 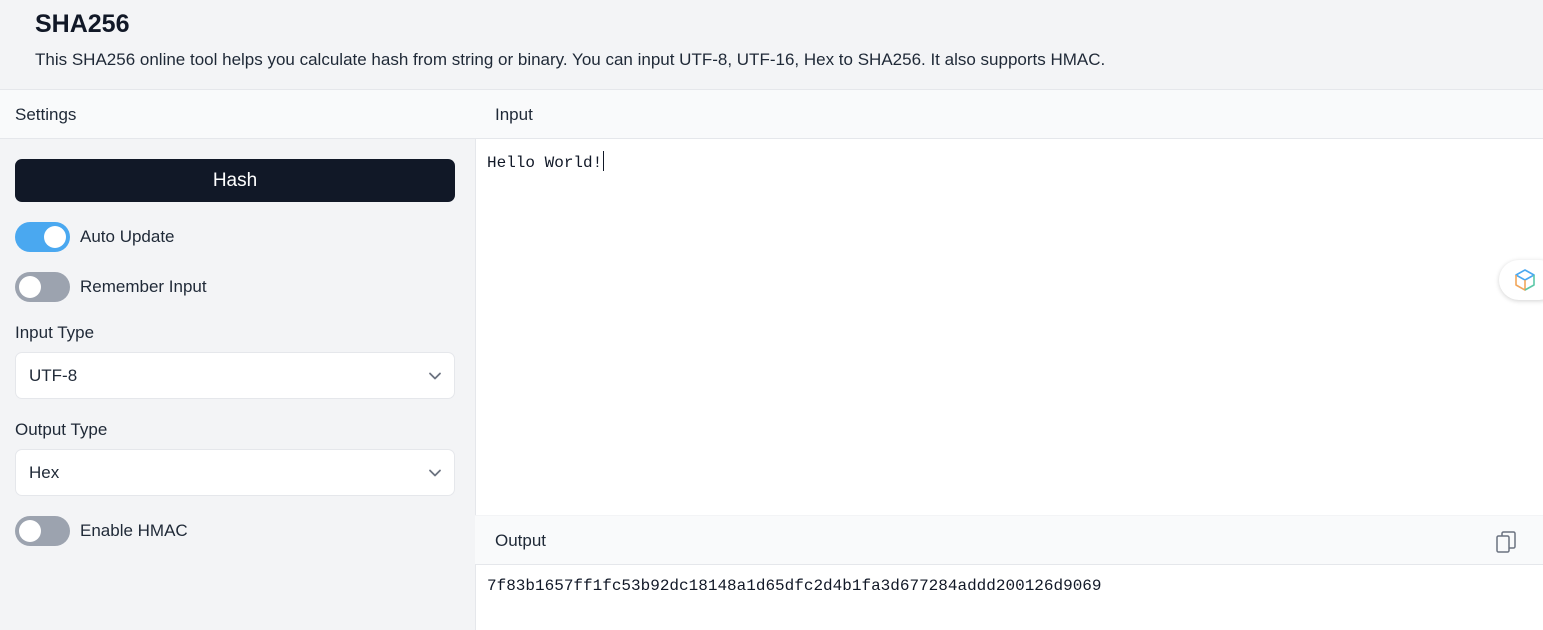 What do you see at coordinates (1009, 540) in the screenshot?
I see `output-header: Output` at bounding box center [1009, 540].